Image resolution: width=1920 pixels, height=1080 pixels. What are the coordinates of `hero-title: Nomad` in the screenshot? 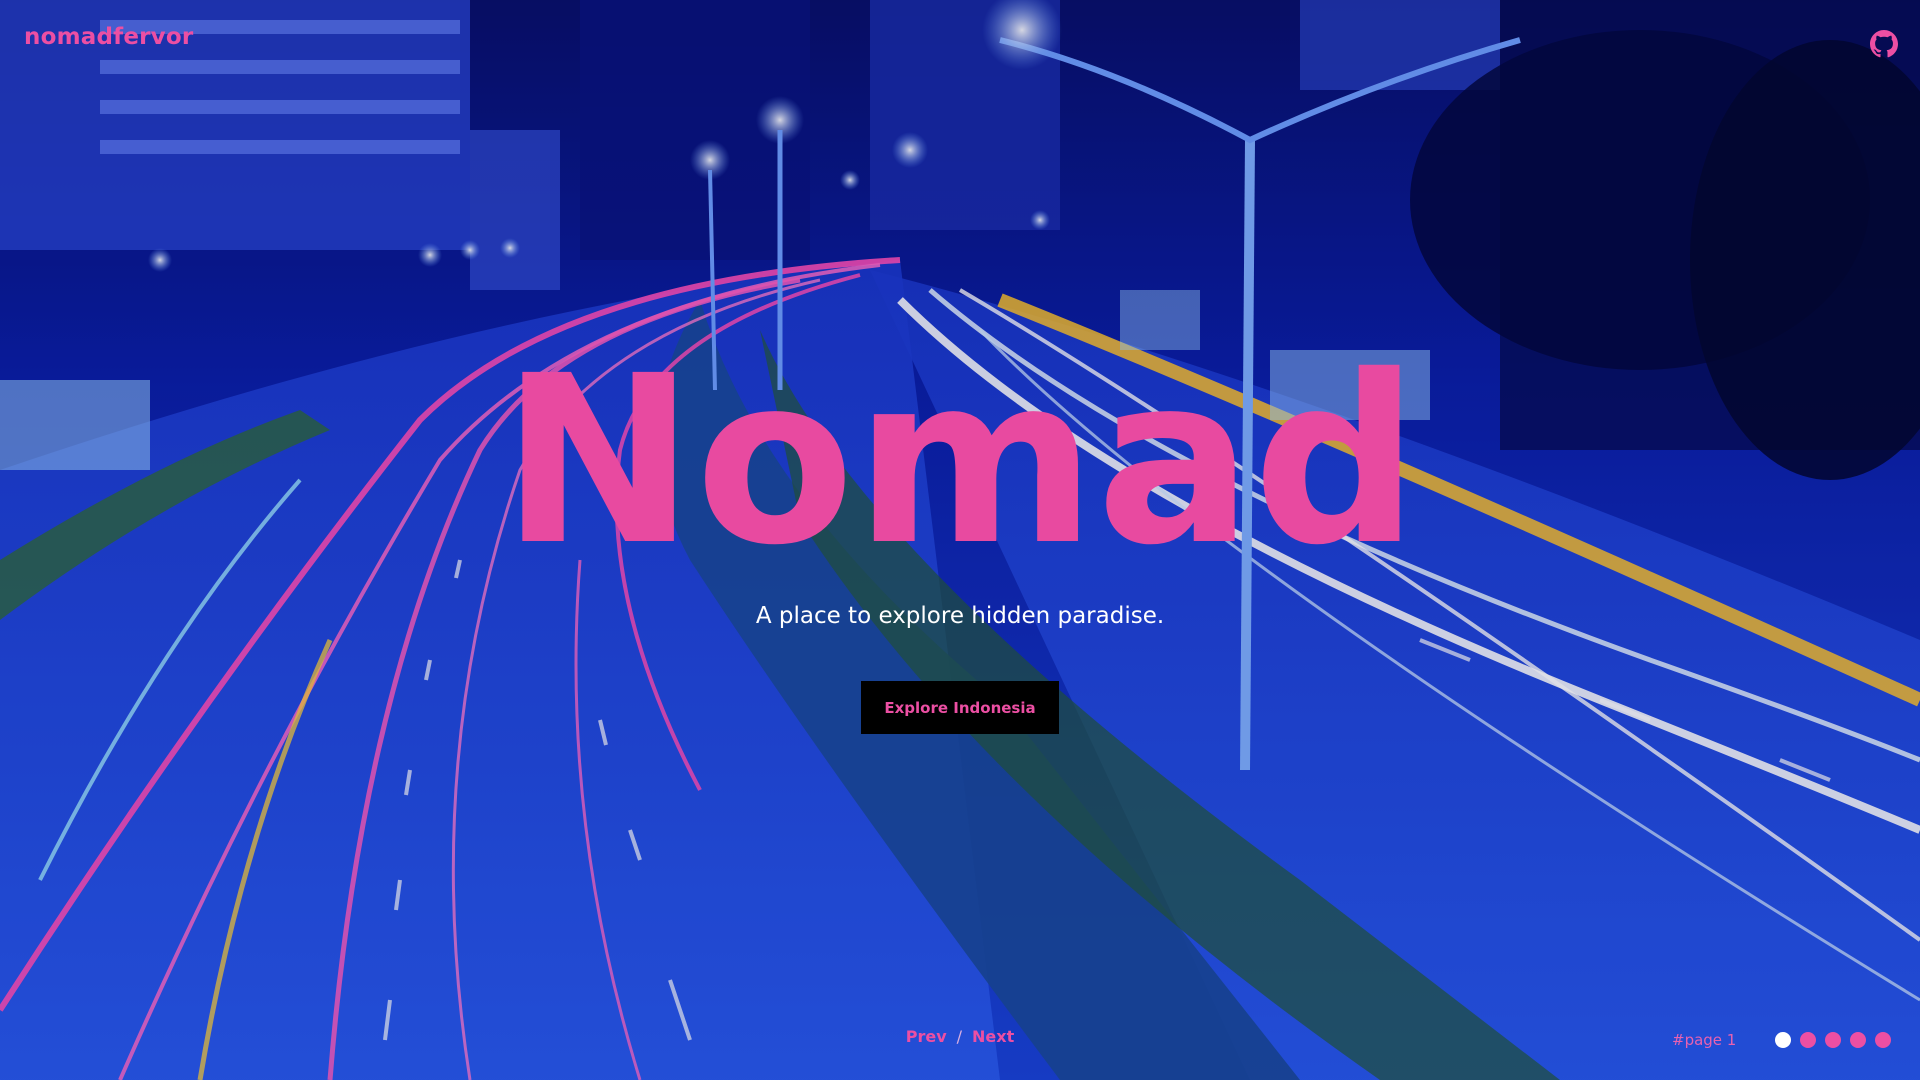 It's located at (960, 461).